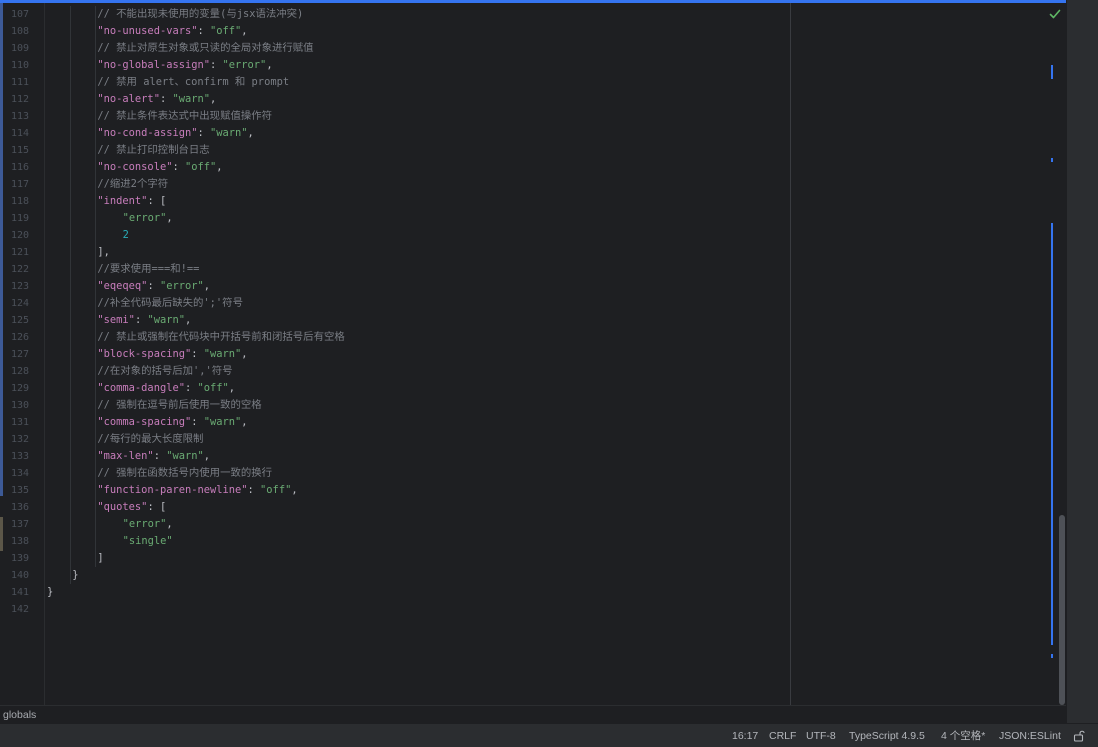 The image size is (1098, 747). I want to click on line-number: 129, so click(26, 388).